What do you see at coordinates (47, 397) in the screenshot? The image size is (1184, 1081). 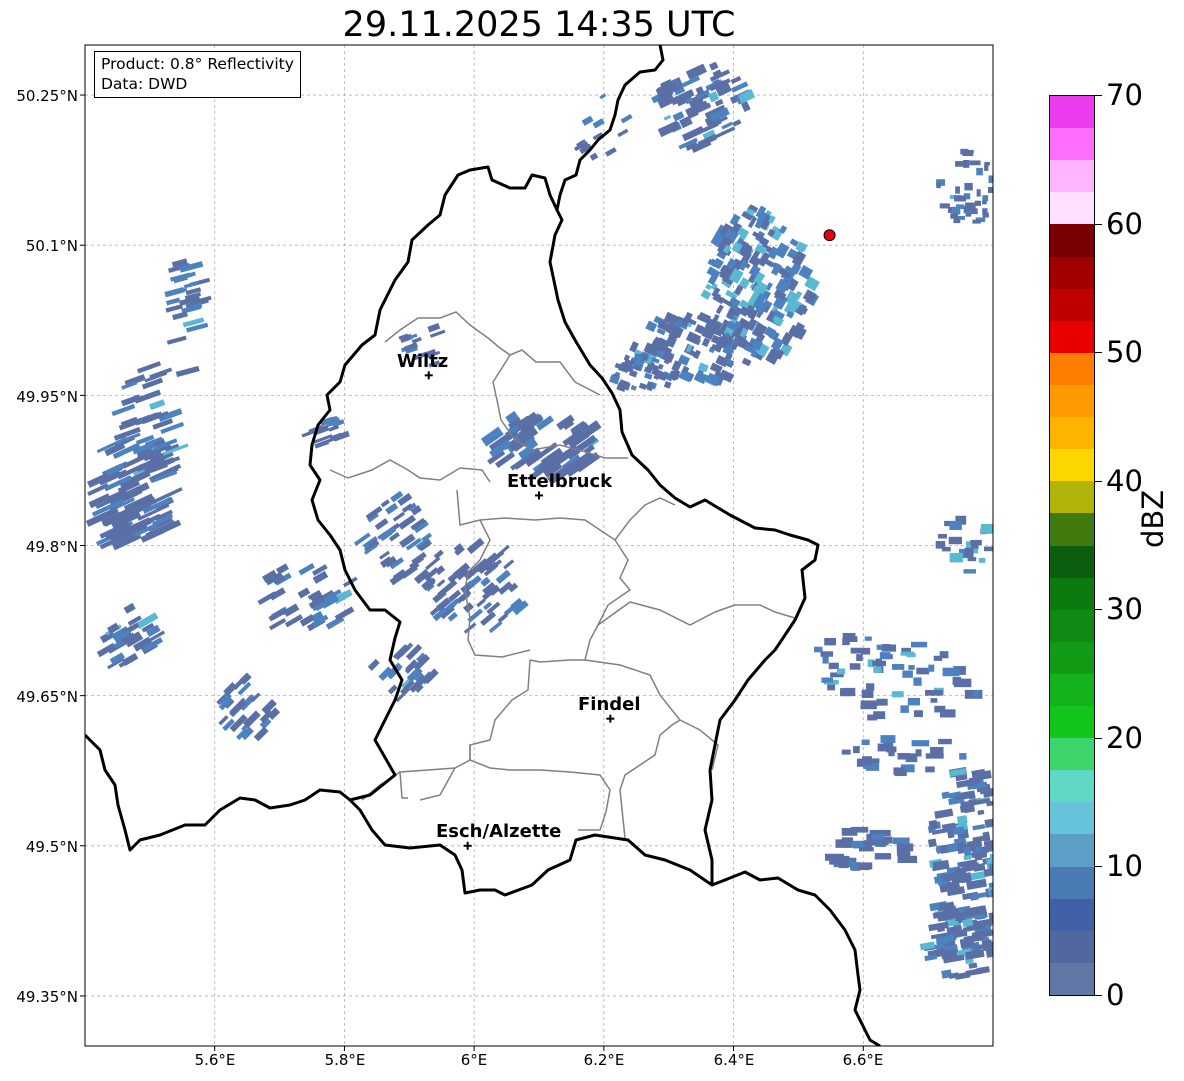 I see `lat-label: 49.95°N` at bounding box center [47, 397].